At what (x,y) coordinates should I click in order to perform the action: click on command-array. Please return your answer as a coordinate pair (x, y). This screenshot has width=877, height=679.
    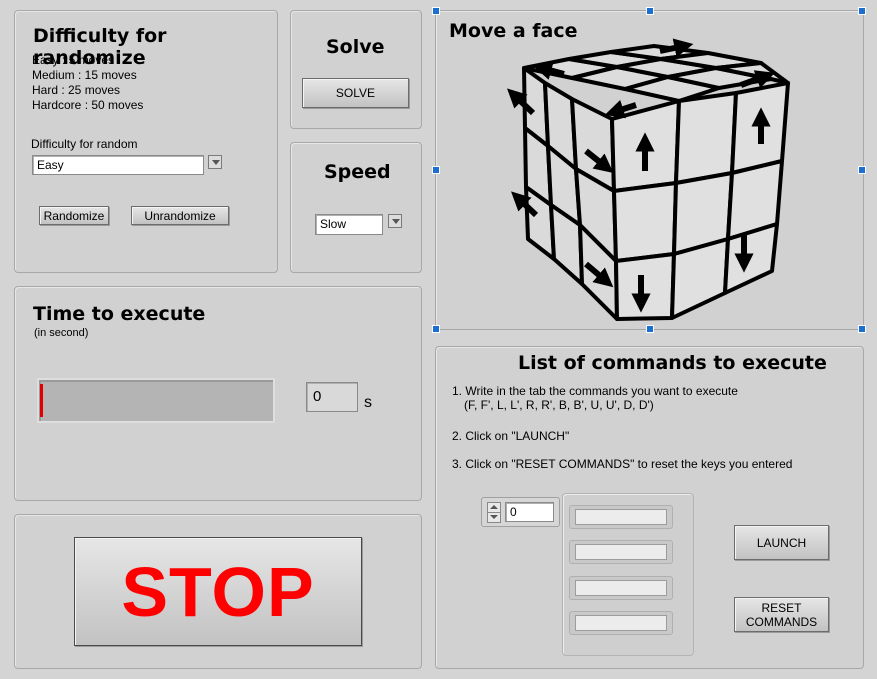
    Looking at the image, I should click on (628, 574).